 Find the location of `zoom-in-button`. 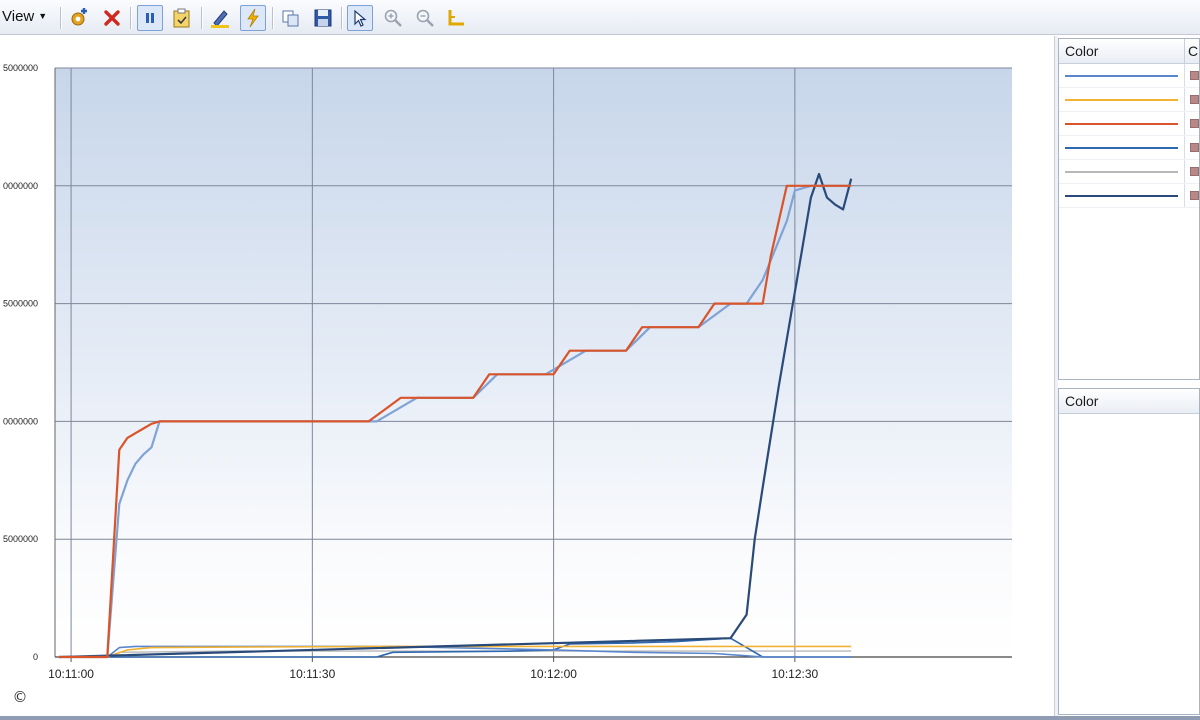

zoom-in-button is located at coordinates (393, 18).